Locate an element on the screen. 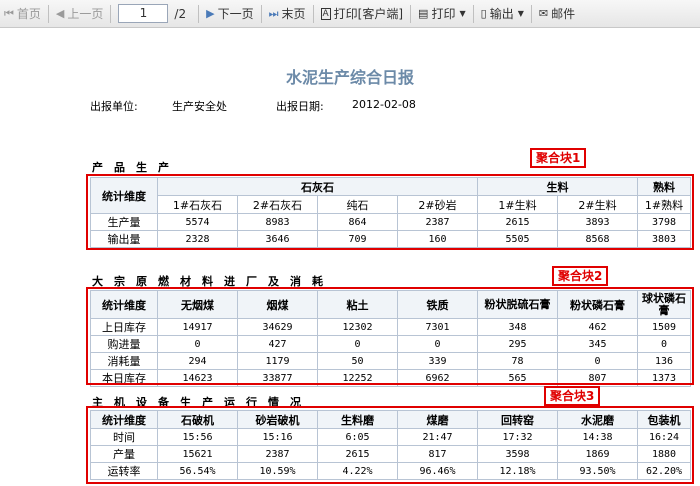  prev-page-label: 上一页 is located at coordinates (85, 14).